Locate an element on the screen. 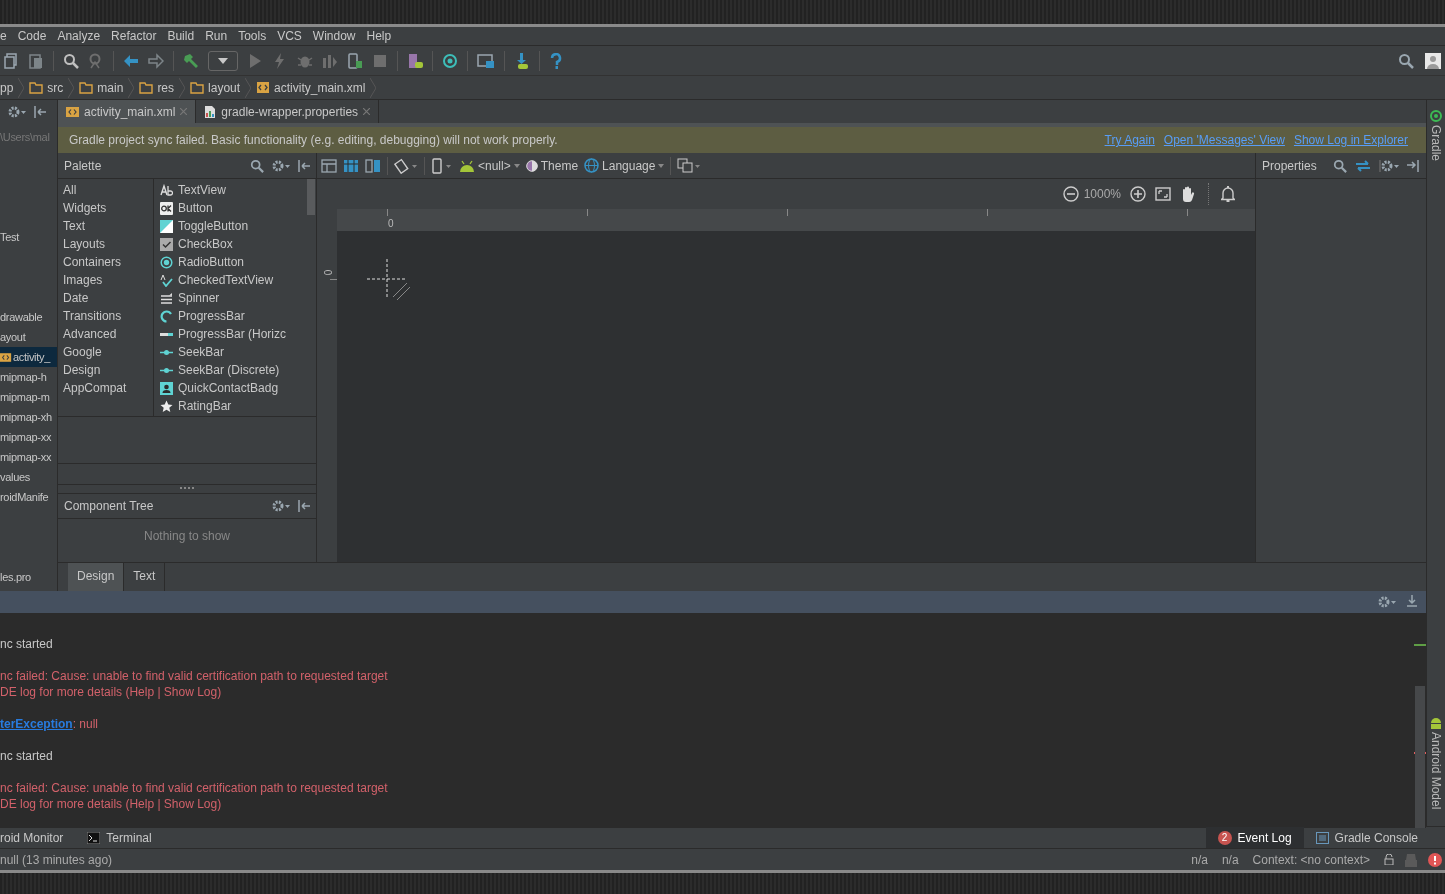  breadcrumb-item: activity_main.xml is located at coordinates (311, 87).